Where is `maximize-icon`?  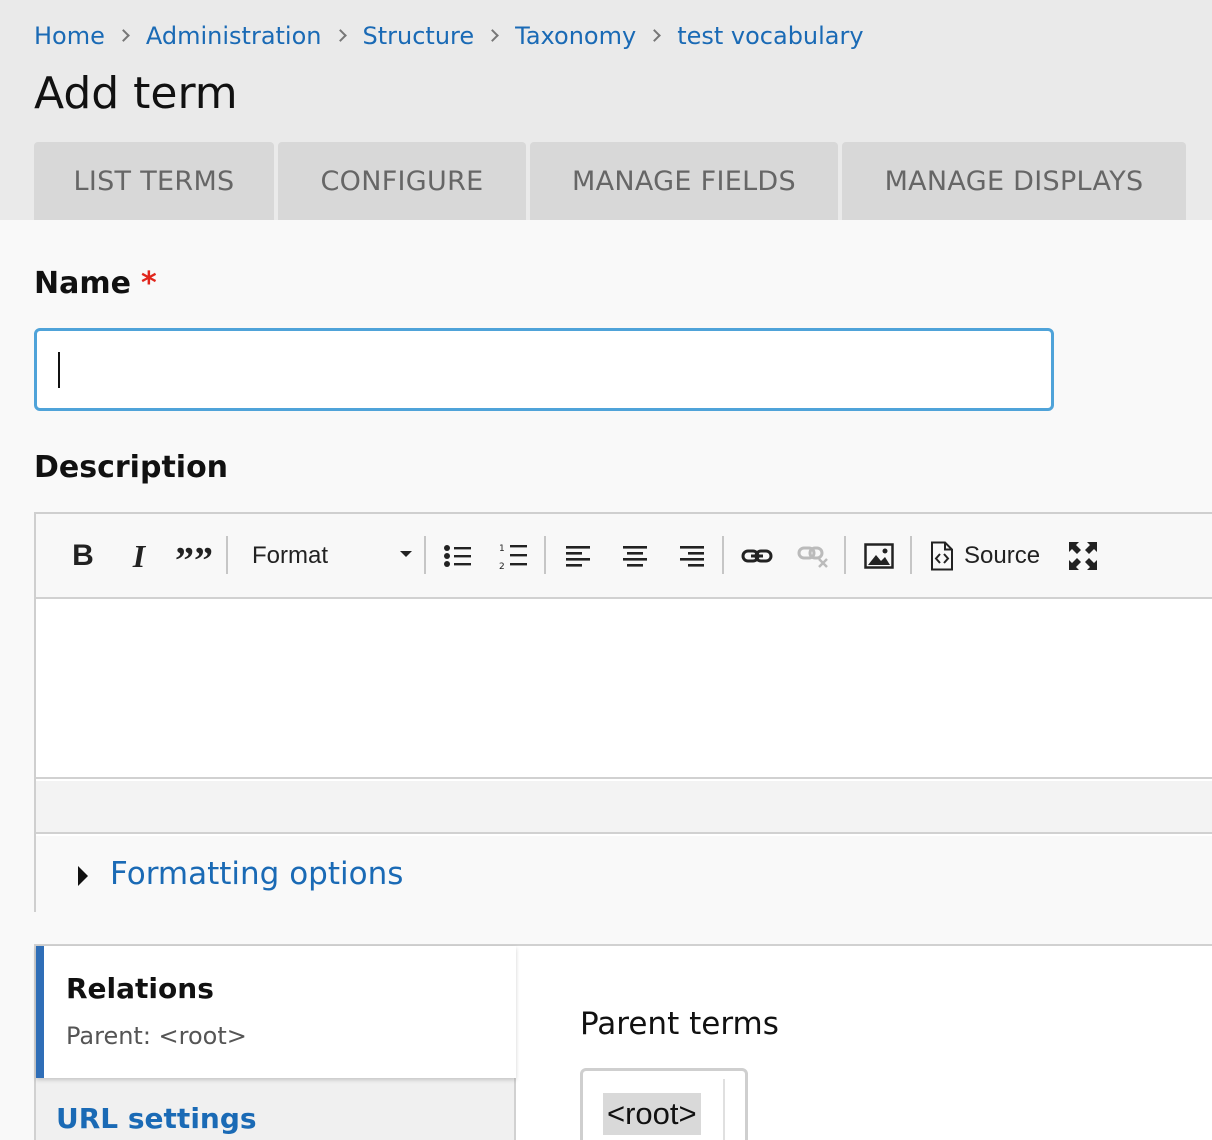
maximize-icon is located at coordinates (1083, 556).